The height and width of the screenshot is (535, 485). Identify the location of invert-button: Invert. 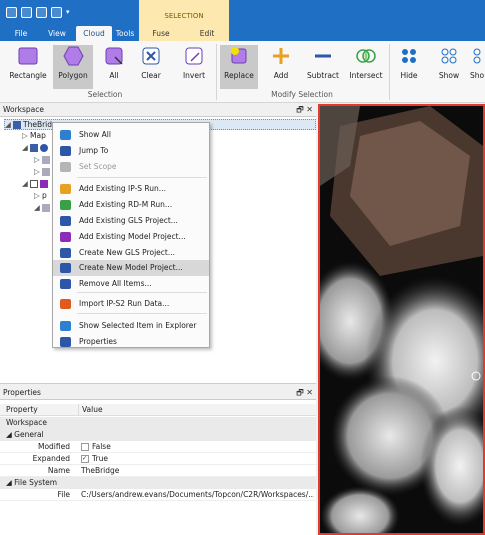
(194, 67).